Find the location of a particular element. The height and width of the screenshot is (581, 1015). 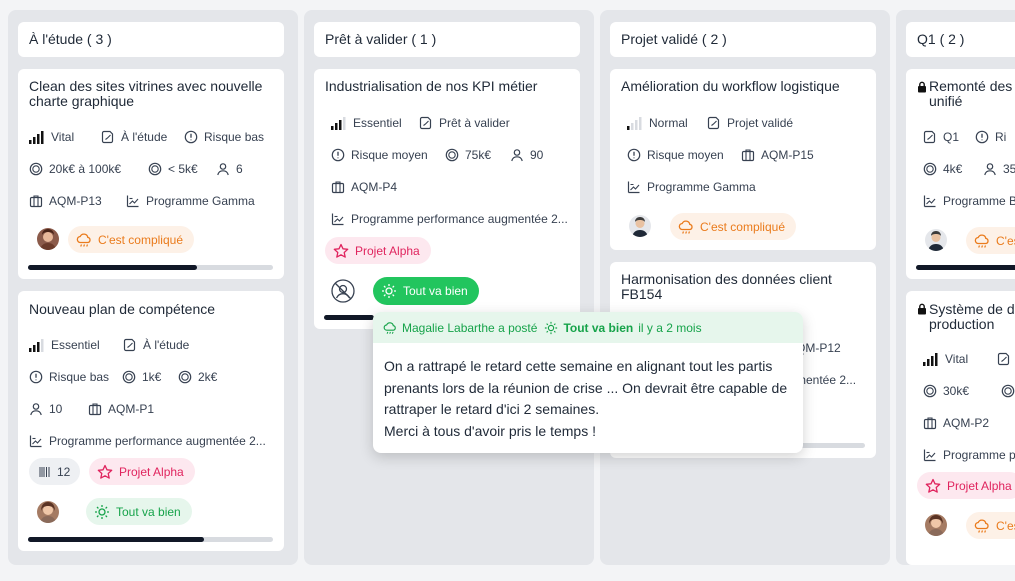

column-header: Prêt à valider ( 1 ) is located at coordinates (447, 39).